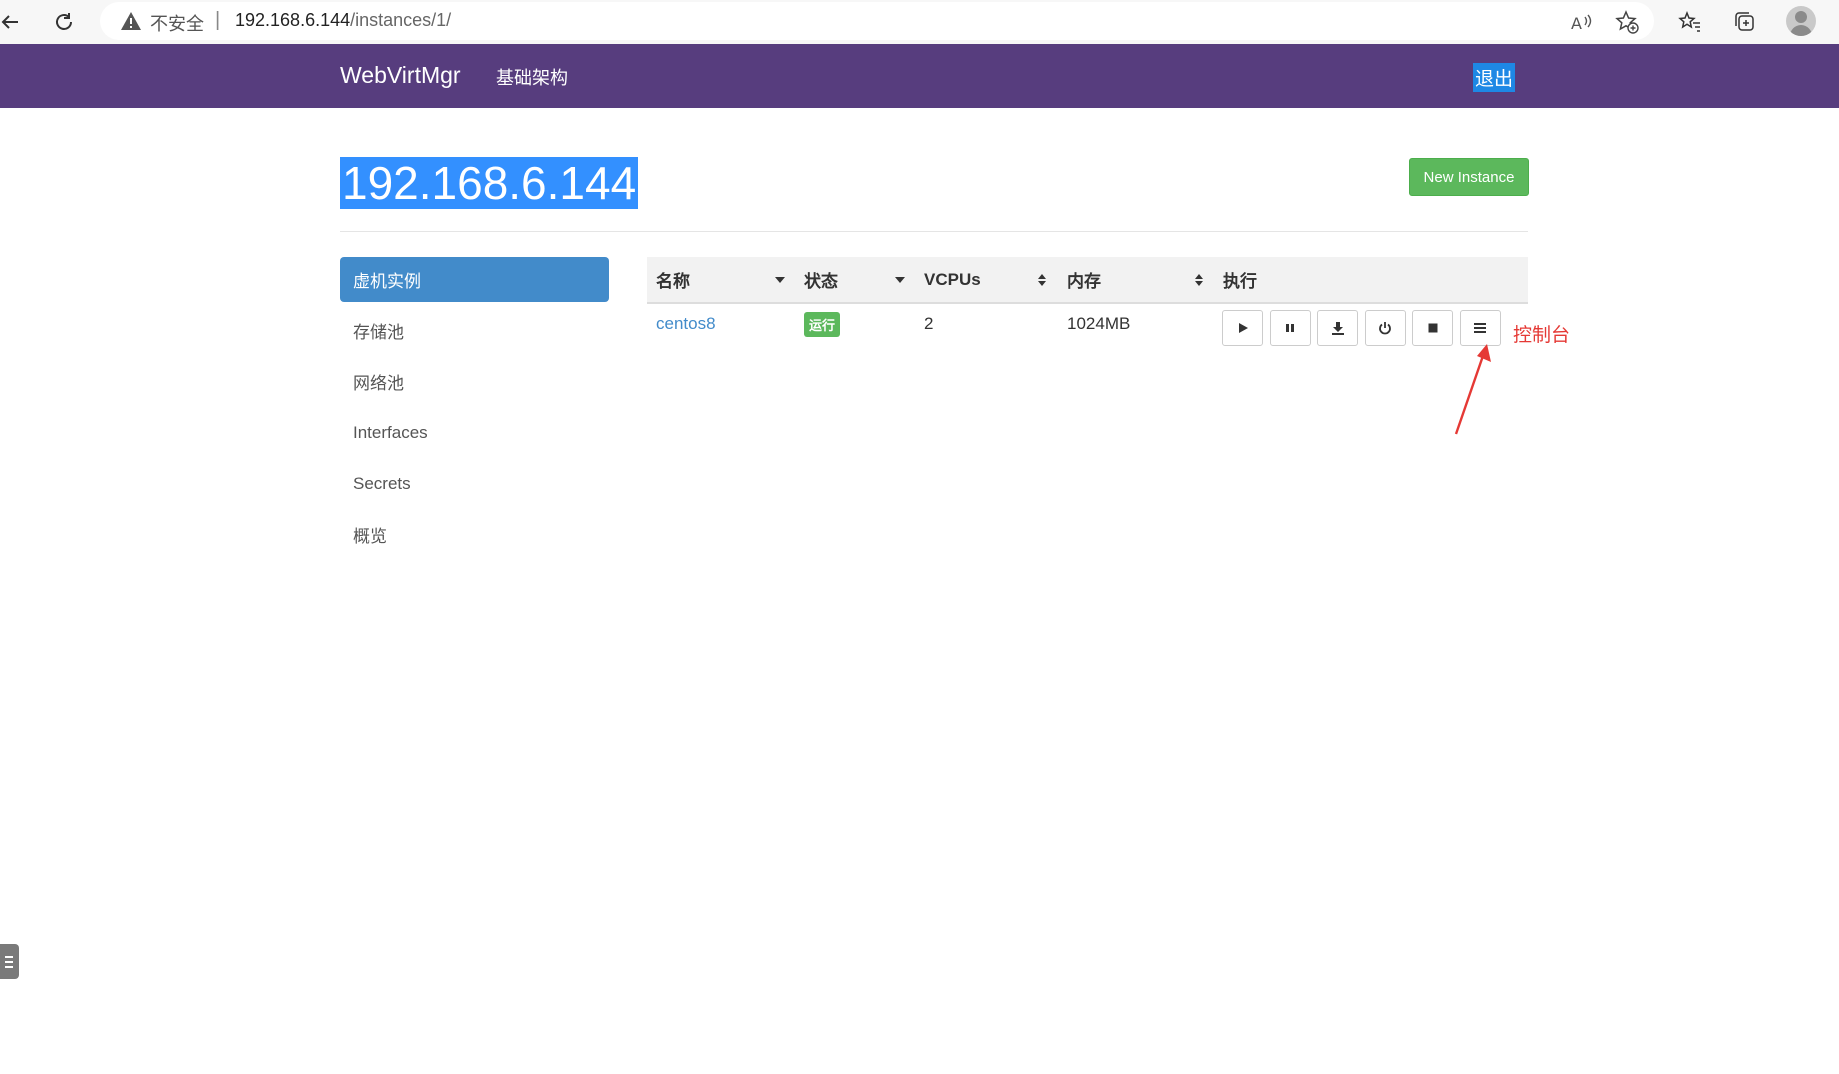  Describe the element at coordinates (474, 330) in the screenshot. I see `sidebar-item-storage-pools: 存储池` at that location.